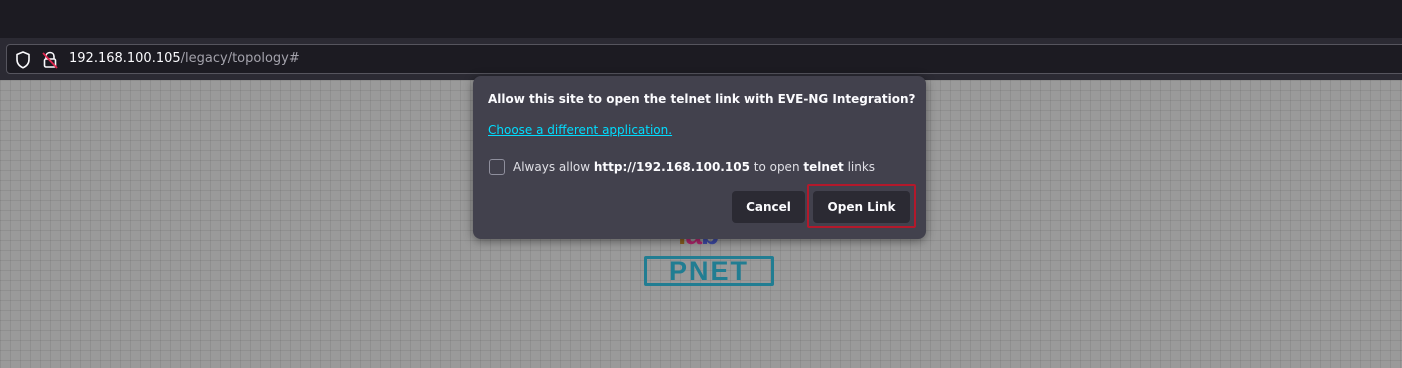  I want to click on browser-navigation-bar: 192.168.100.105/legacy/topology#, so click(701, 59).